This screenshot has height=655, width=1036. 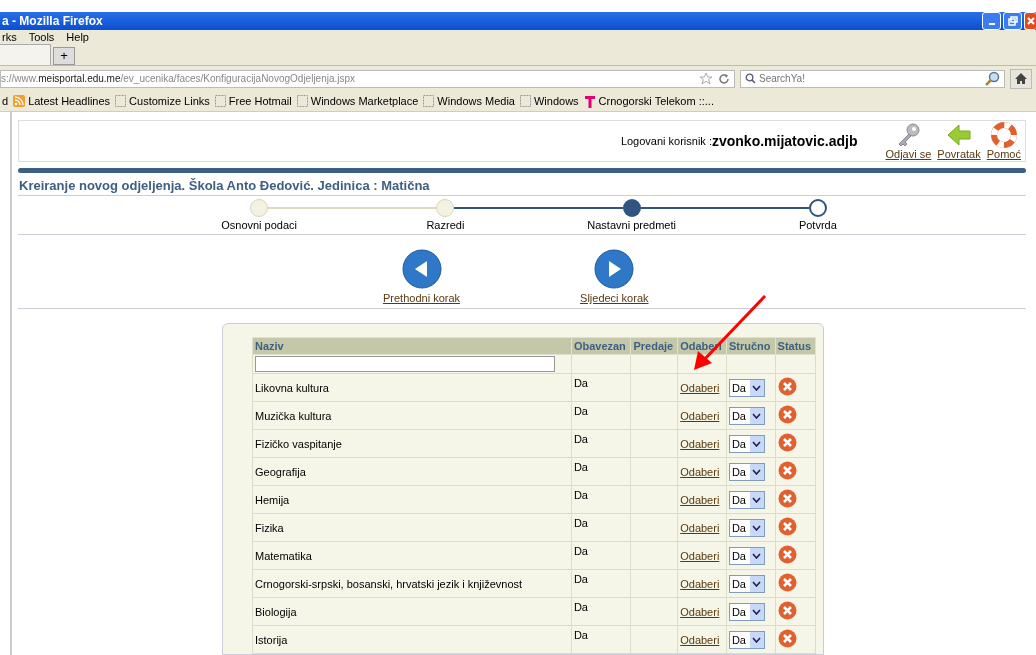 What do you see at coordinates (991, 24) in the screenshot?
I see `minimize-icon` at bounding box center [991, 24].